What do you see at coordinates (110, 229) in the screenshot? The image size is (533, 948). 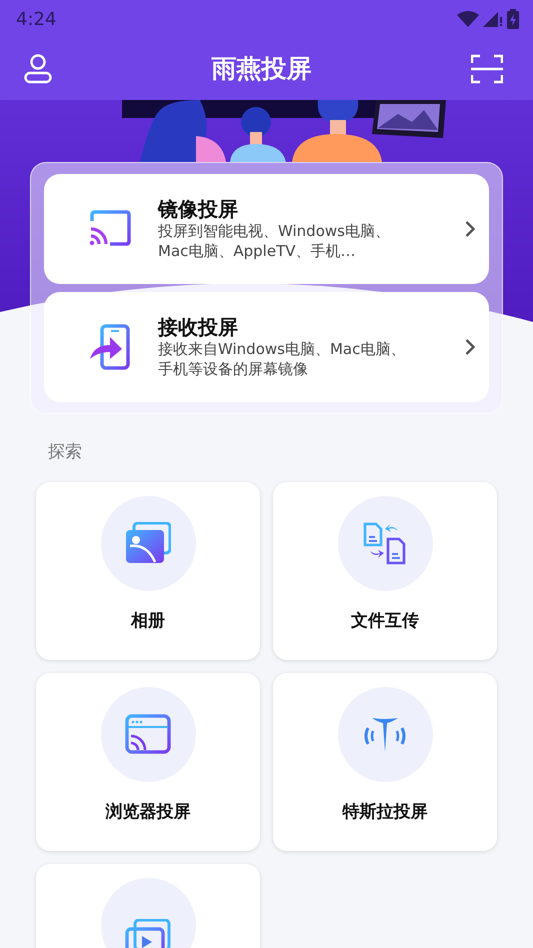 I see `cast-icon` at bounding box center [110, 229].